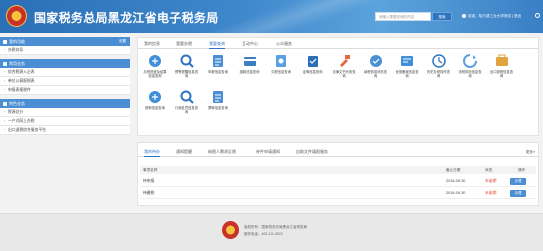  What do you see at coordinates (65, 63) in the screenshot?
I see `sidebar-group-common: 常用业务` at bounding box center [65, 63].